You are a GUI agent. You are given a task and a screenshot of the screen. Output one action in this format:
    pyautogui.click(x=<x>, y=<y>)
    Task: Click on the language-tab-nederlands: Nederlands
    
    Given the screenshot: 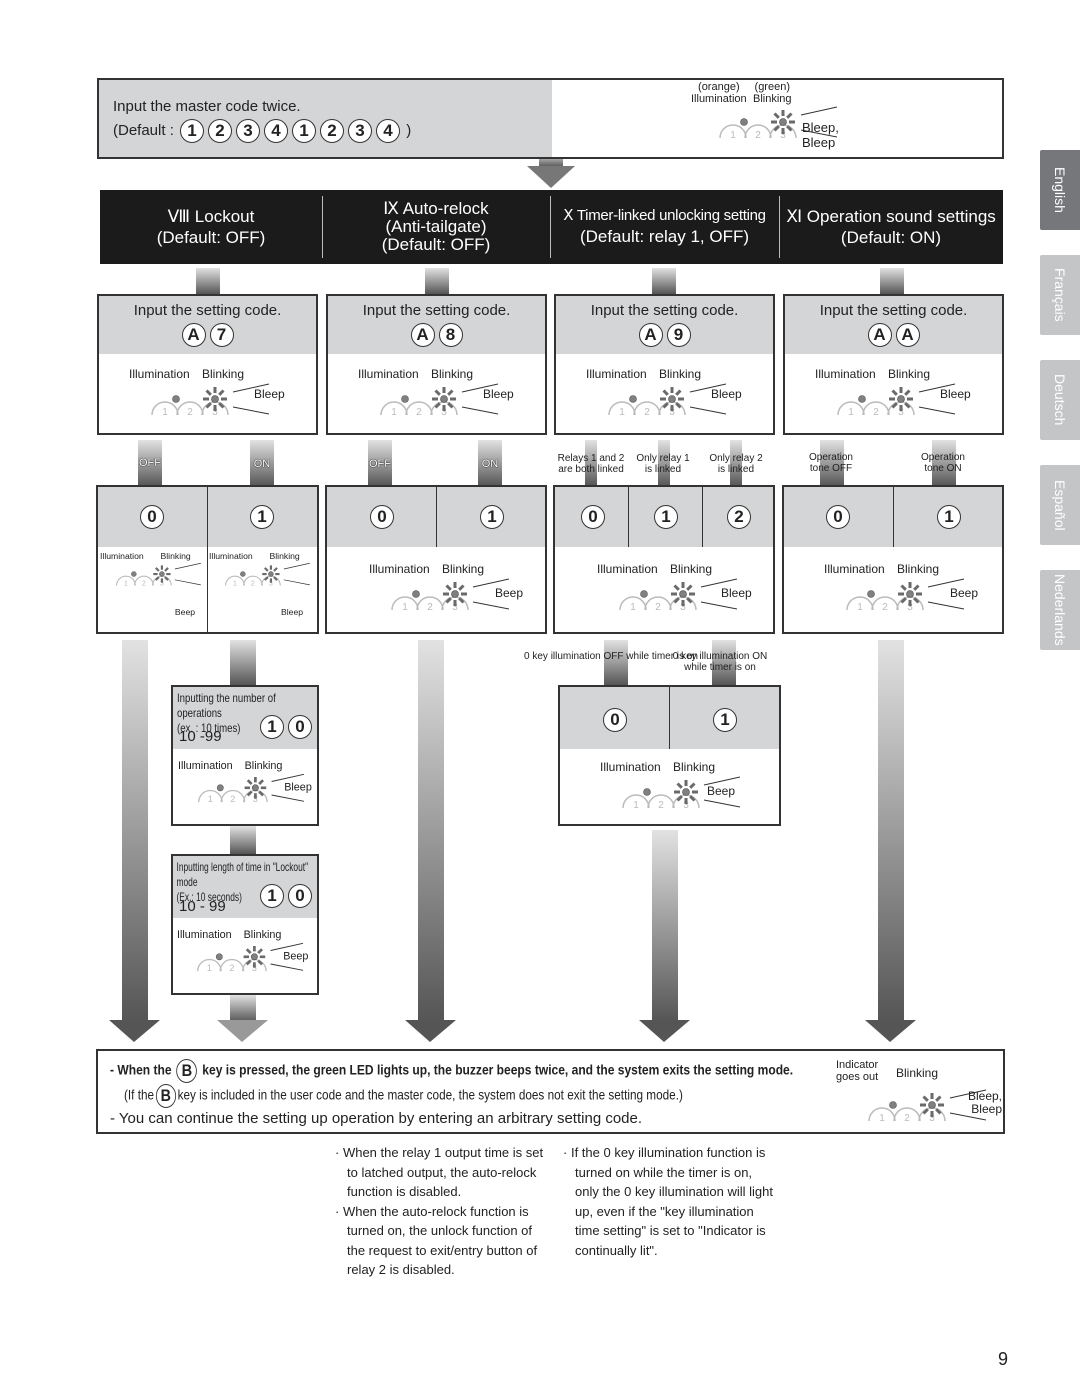 What is the action you would take?
    pyautogui.click(x=1060, y=610)
    